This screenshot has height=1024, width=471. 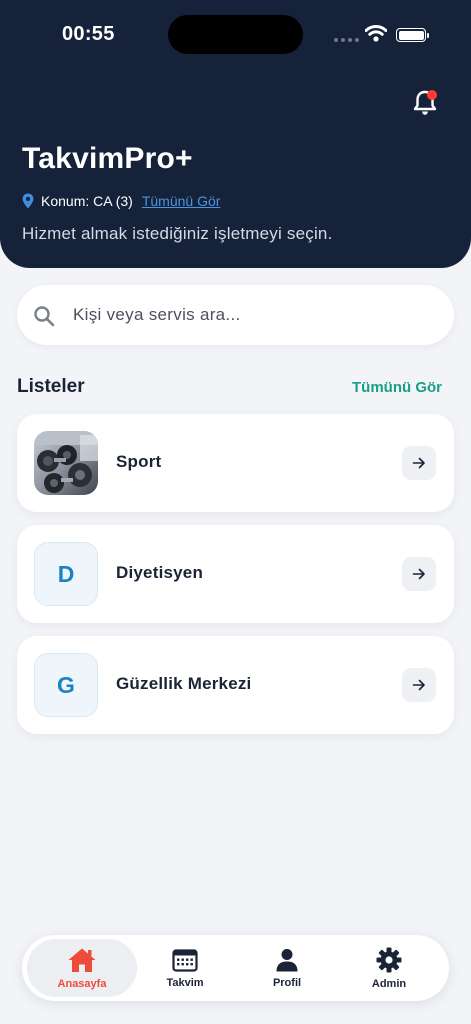 I want to click on nav-label: Admin, so click(x=389, y=983).